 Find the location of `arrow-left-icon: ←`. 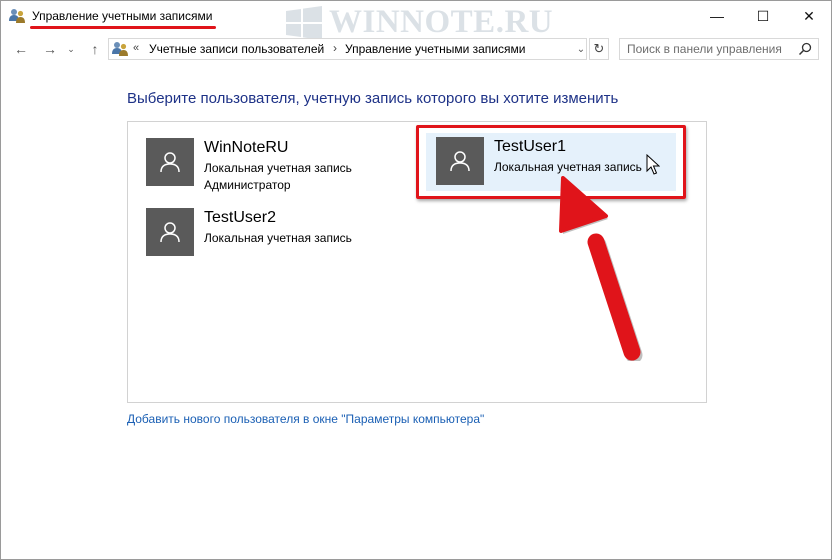

arrow-left-icon: ← is located at coordinates (21, 49).